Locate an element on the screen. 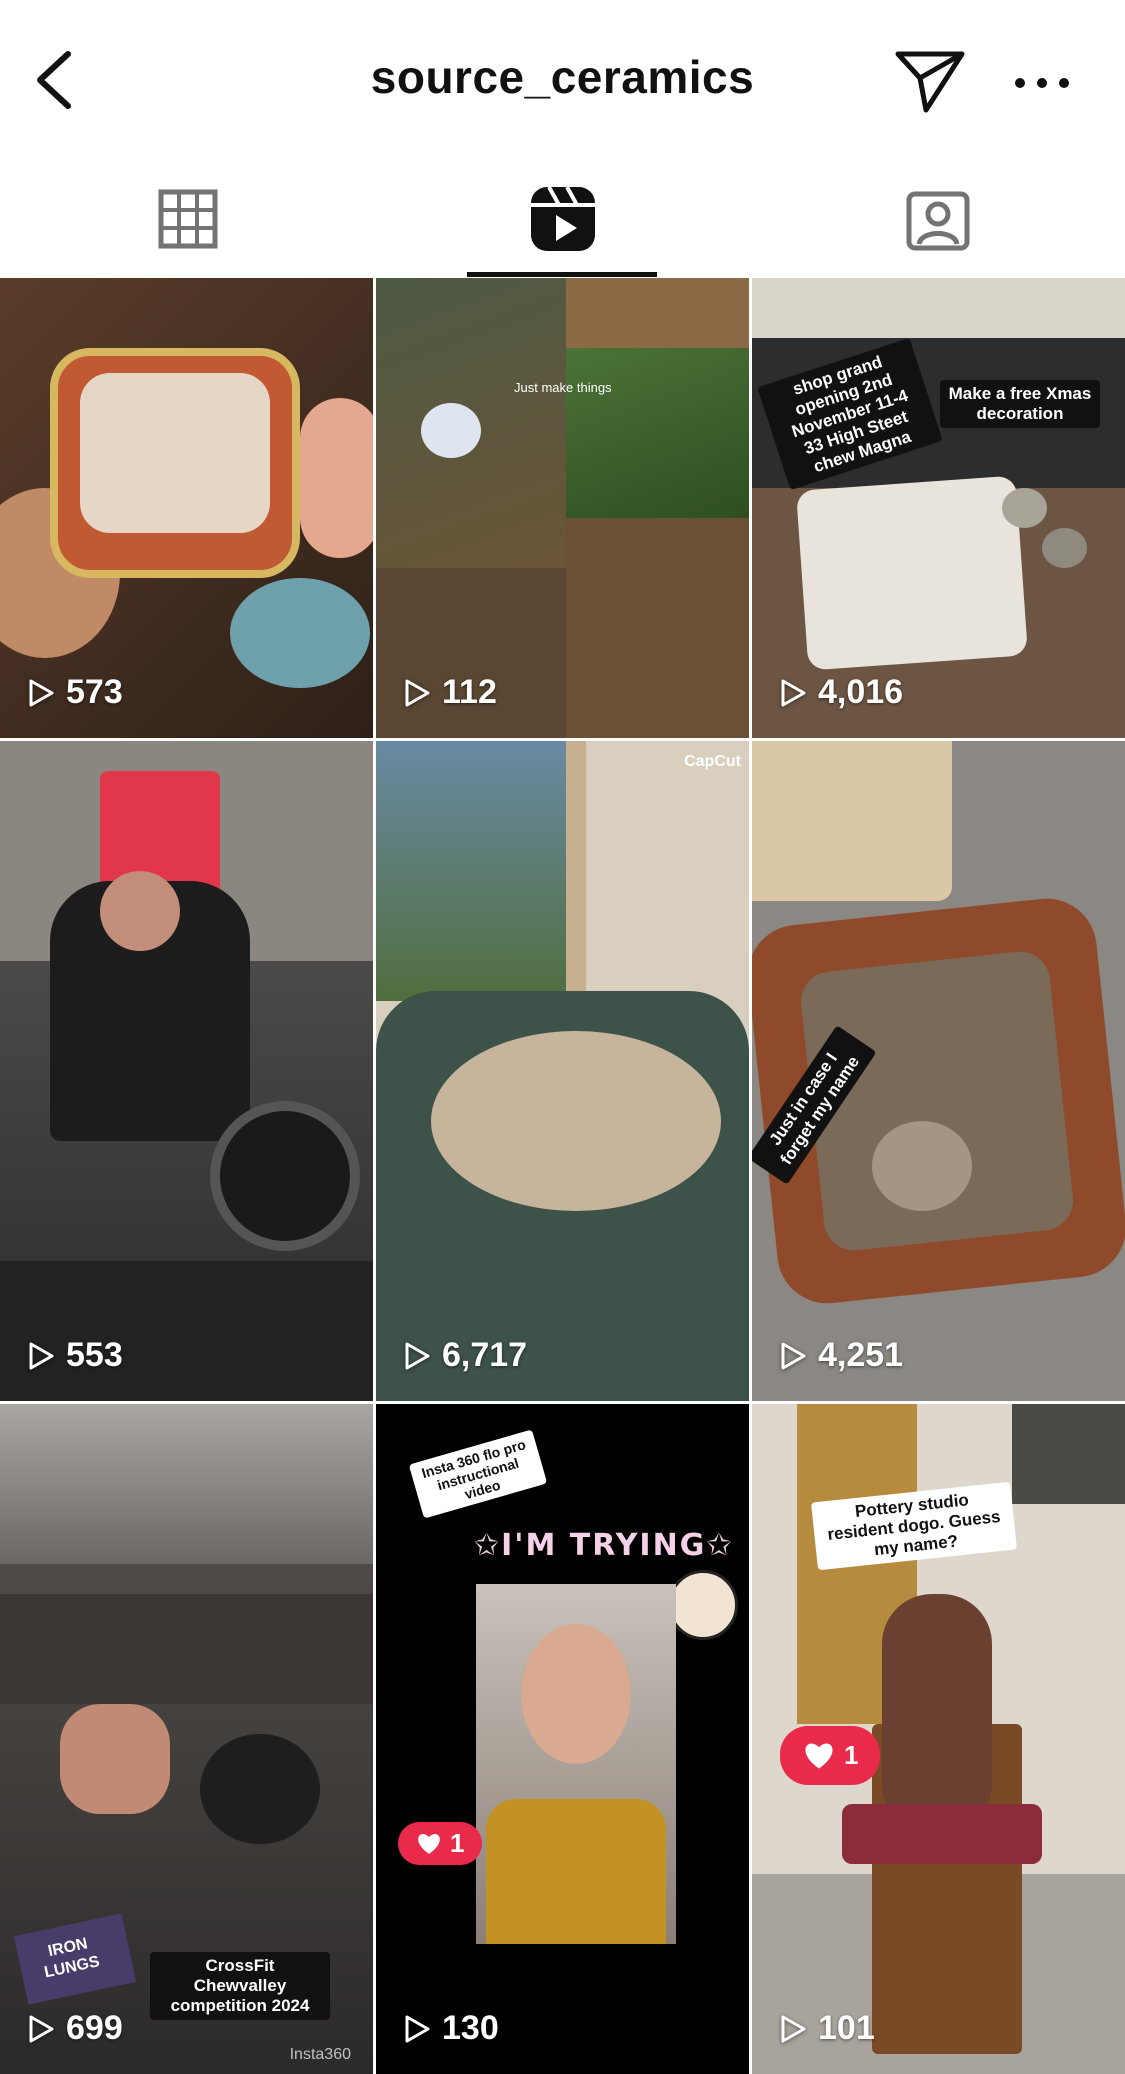 The height and width of the screenshot is (2074, 1125). tab-posts-grid is located at coordinates (187, 219).